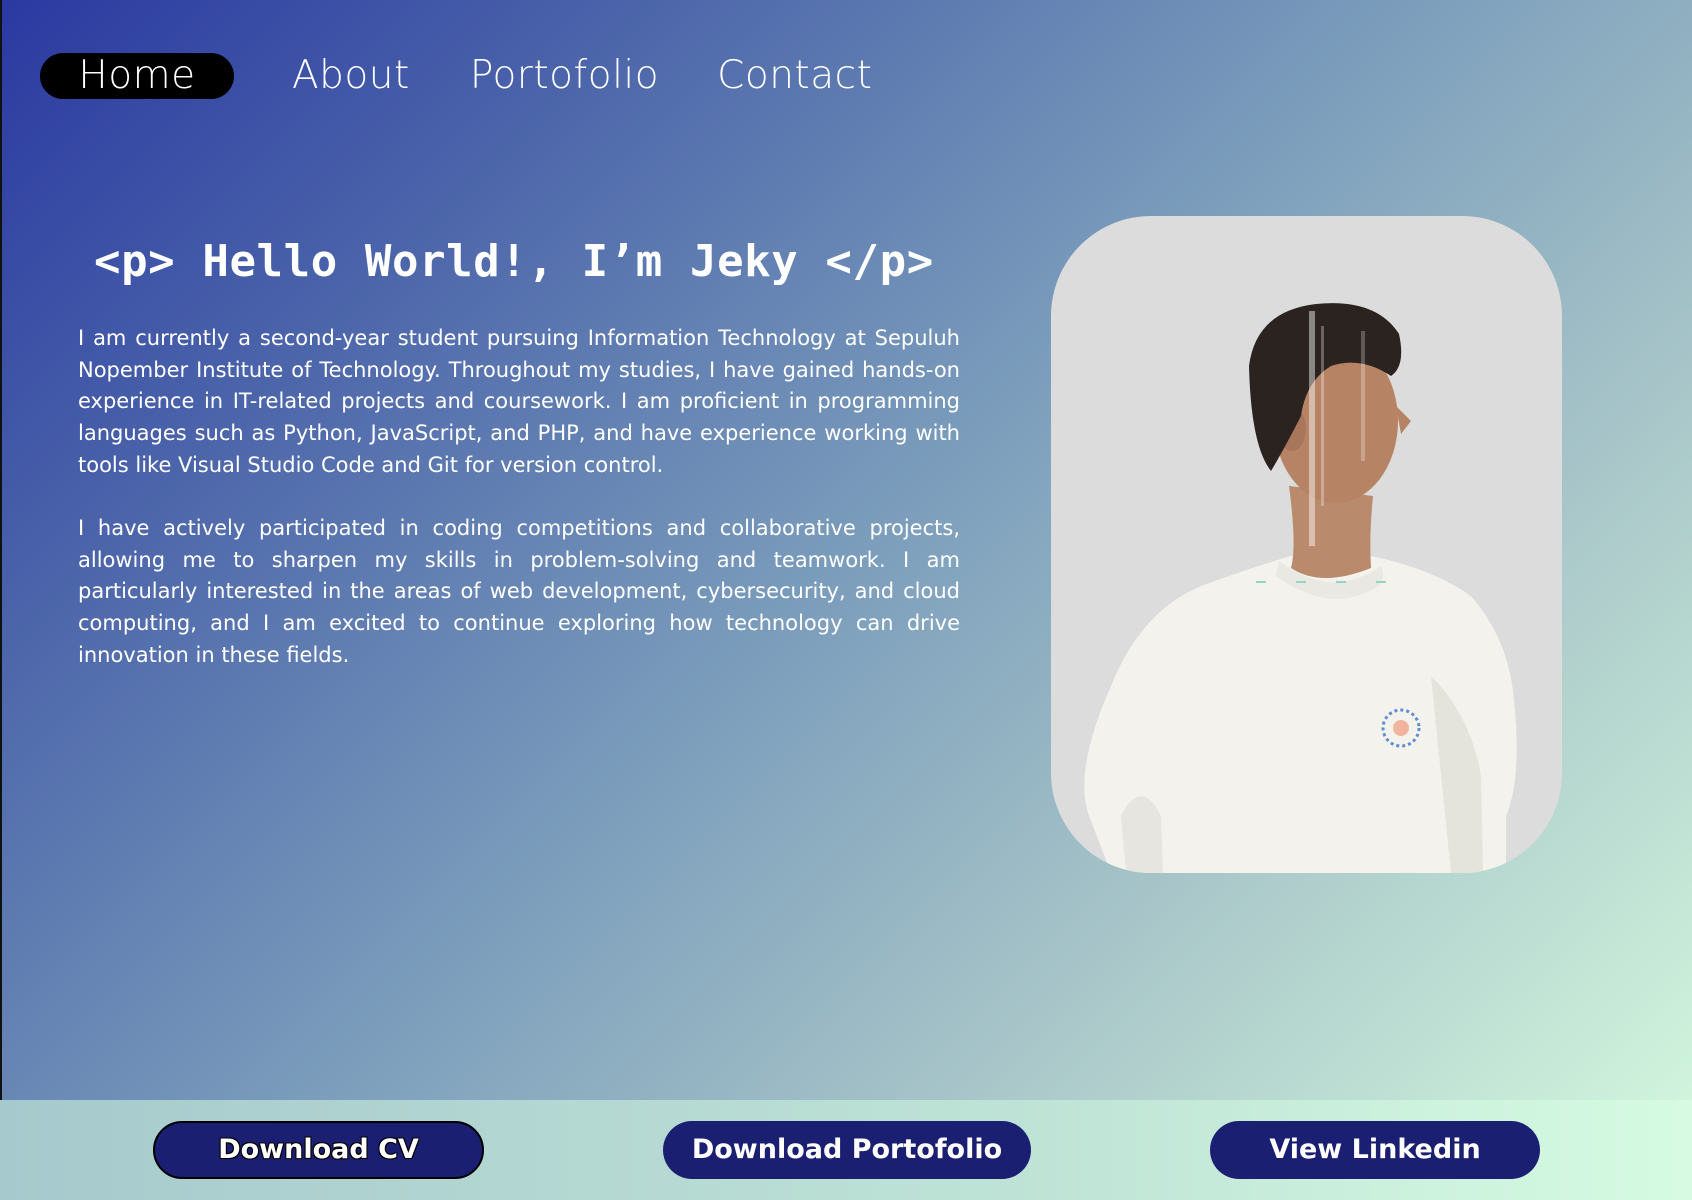  I want to click on nav-item-contact: Contact, so click(794, 76).